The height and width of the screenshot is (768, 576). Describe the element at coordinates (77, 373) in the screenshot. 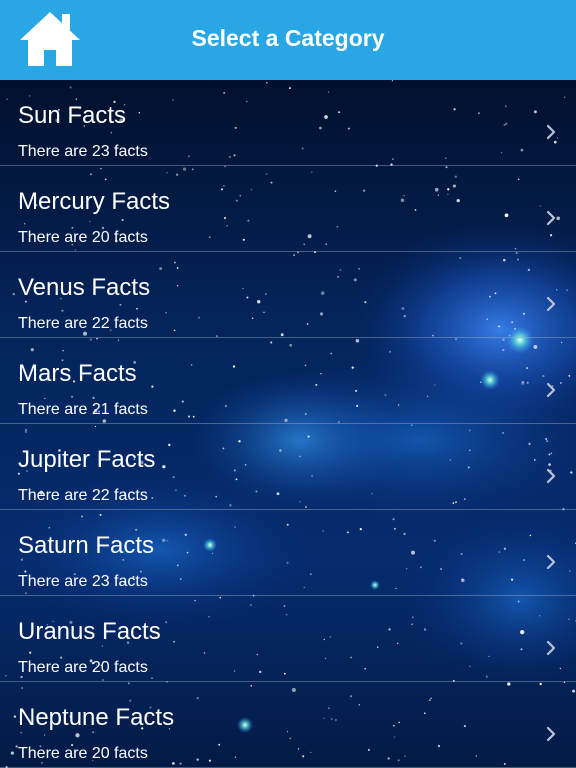

I see `category-title: Mars Facts` at that location.